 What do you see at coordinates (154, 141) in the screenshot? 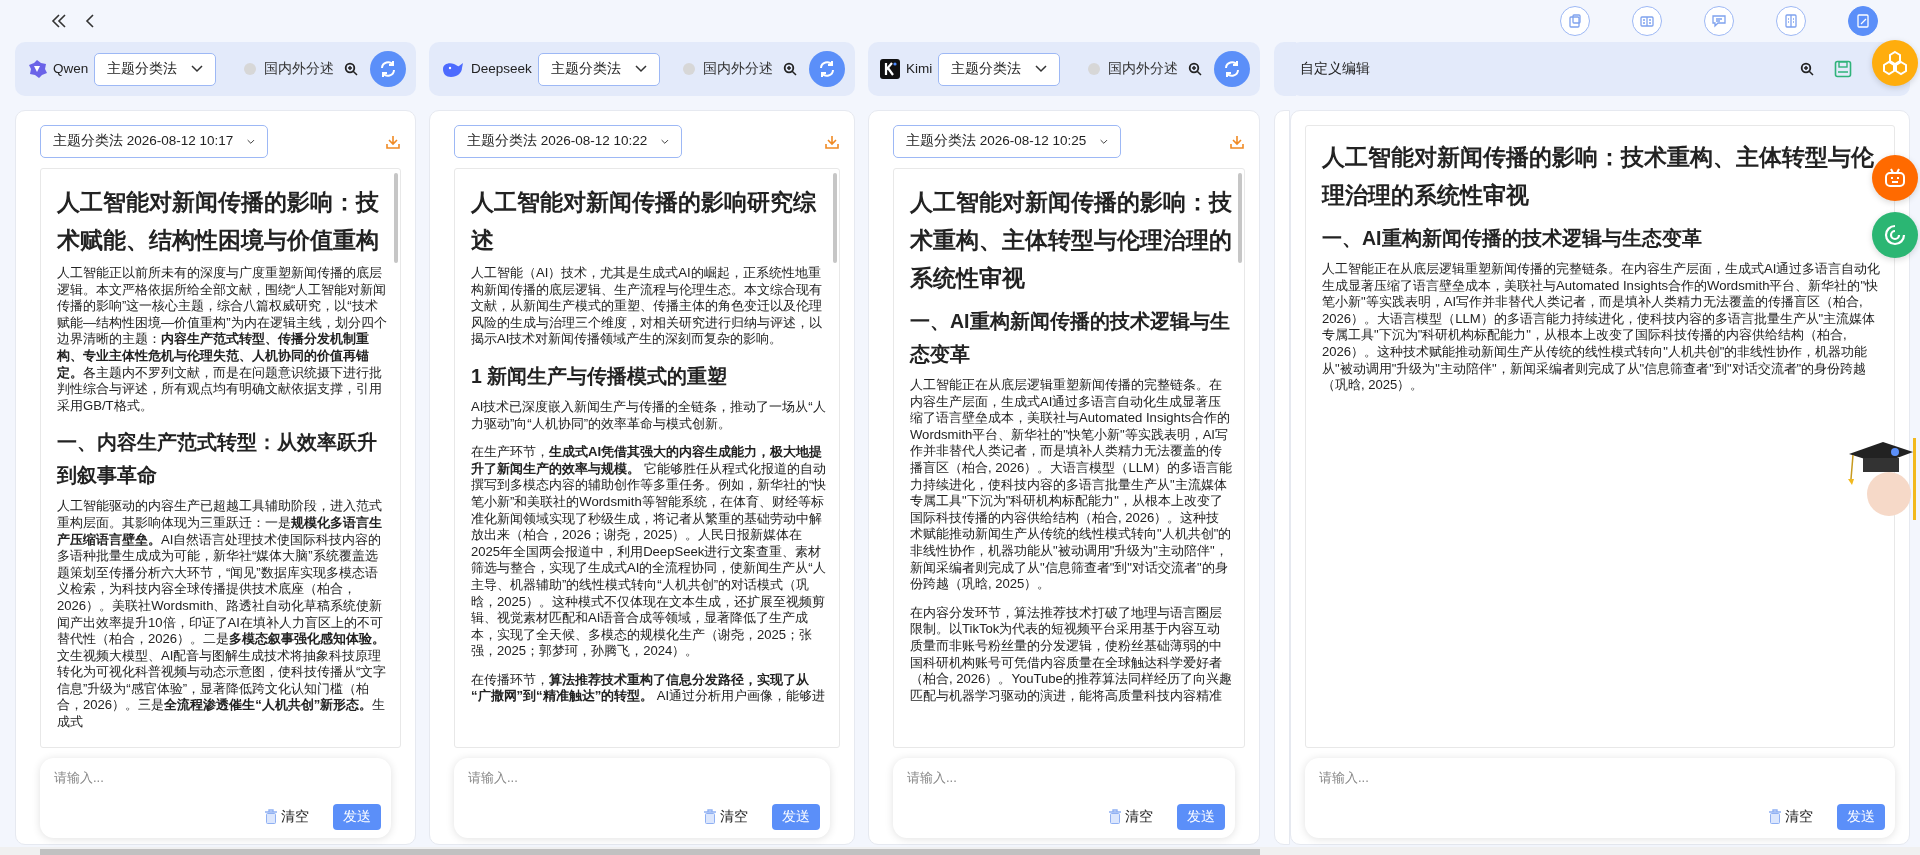
I see `history-dropdown: 主题分类法 2026-08-12 10:17` at bounding box center [154, 141].